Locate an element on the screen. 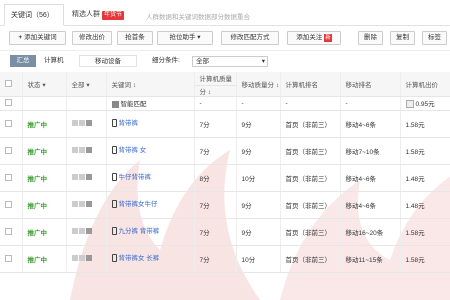 This screenshot has height=300, width=450. keyword-cell: 牛仔背带裤 is located at coordinates (150, 178).